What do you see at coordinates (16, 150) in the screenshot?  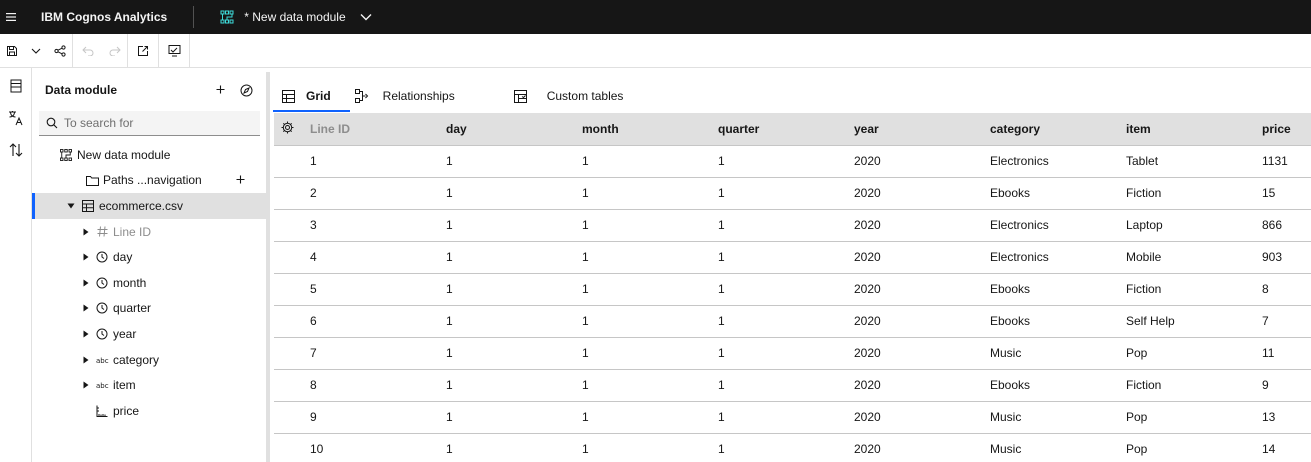 I see `sort-icon` at bounding box center [16, 150].